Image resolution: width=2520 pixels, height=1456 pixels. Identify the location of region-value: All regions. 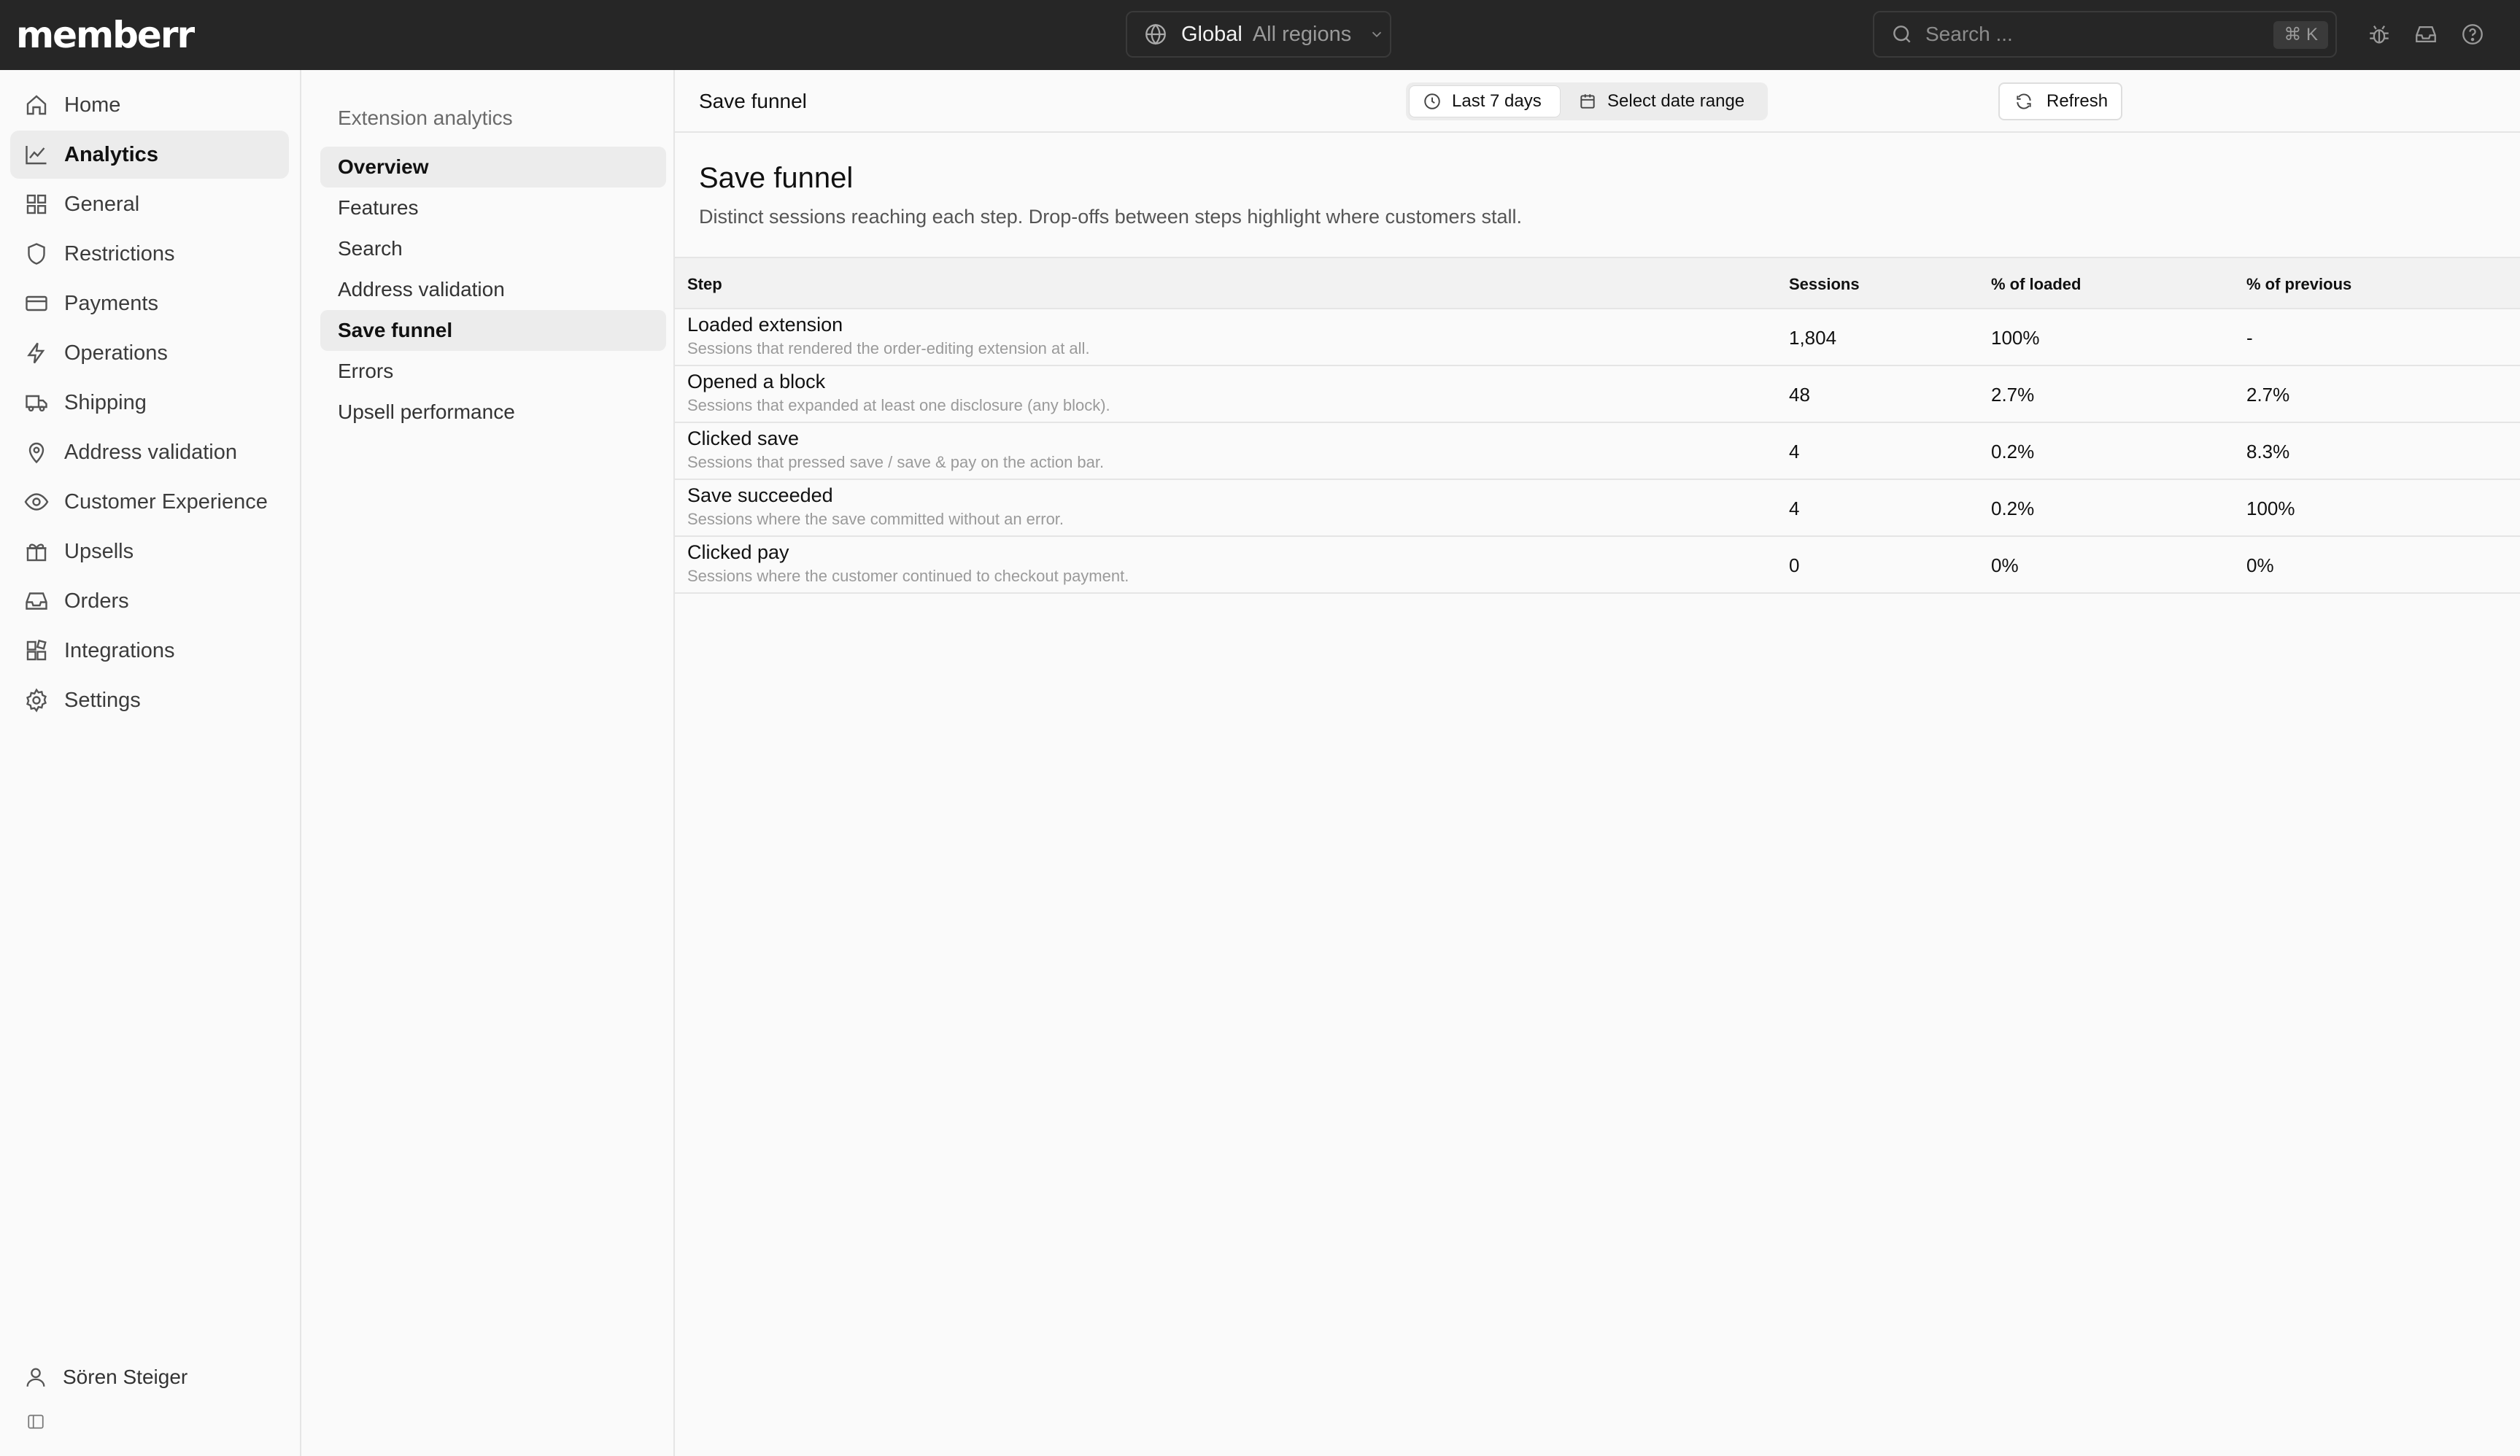
(1302, 34).